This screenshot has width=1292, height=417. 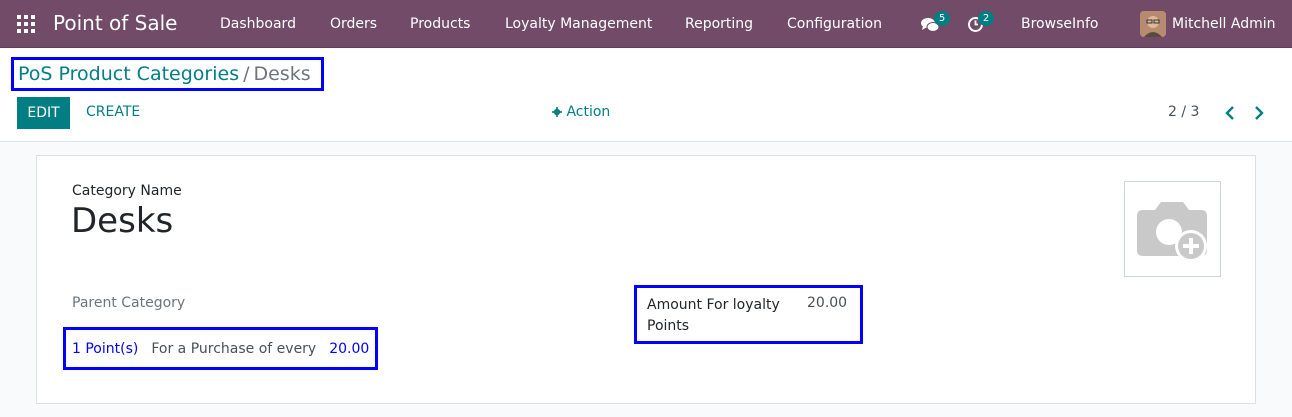 I want to click on category-name-label: Category Name, so click(x=127, y=191).